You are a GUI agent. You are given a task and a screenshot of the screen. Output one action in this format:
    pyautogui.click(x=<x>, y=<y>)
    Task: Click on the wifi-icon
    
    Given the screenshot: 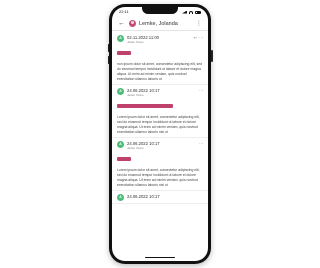 What is the action you would take?
    pyautogui.click(x=191, y=12)
    